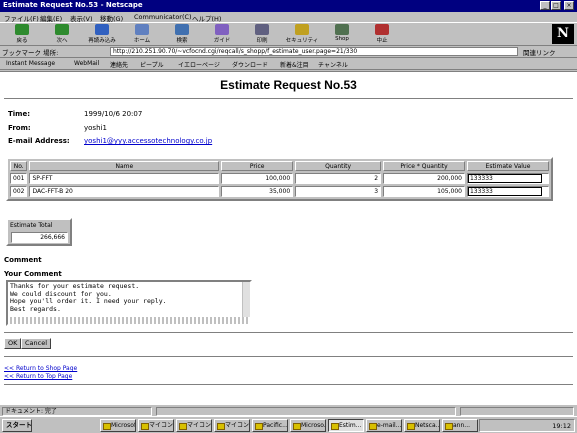  I want to click on forward-button: 次へ, so click(62, 35).